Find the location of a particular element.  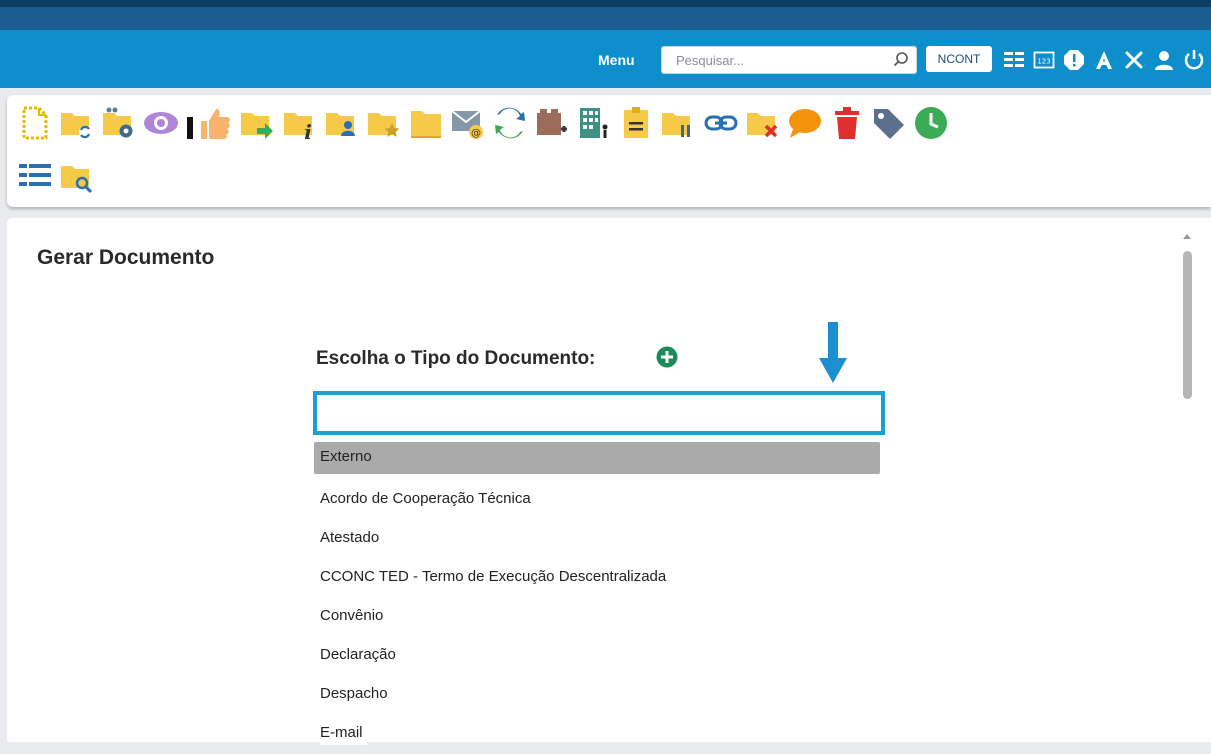

power-icon is located at coordinates (1194, 60).